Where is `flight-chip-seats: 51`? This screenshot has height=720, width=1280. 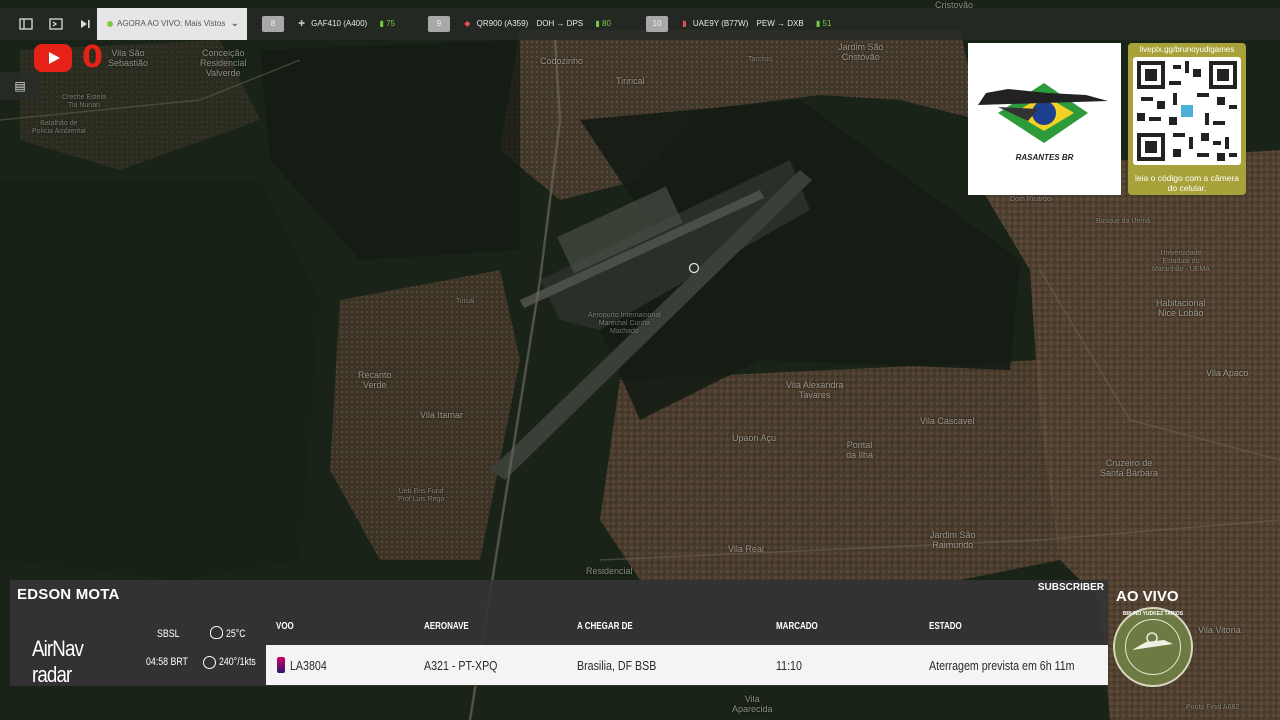 flight-chip-seats: 51 is located at coordinates (827, 23).